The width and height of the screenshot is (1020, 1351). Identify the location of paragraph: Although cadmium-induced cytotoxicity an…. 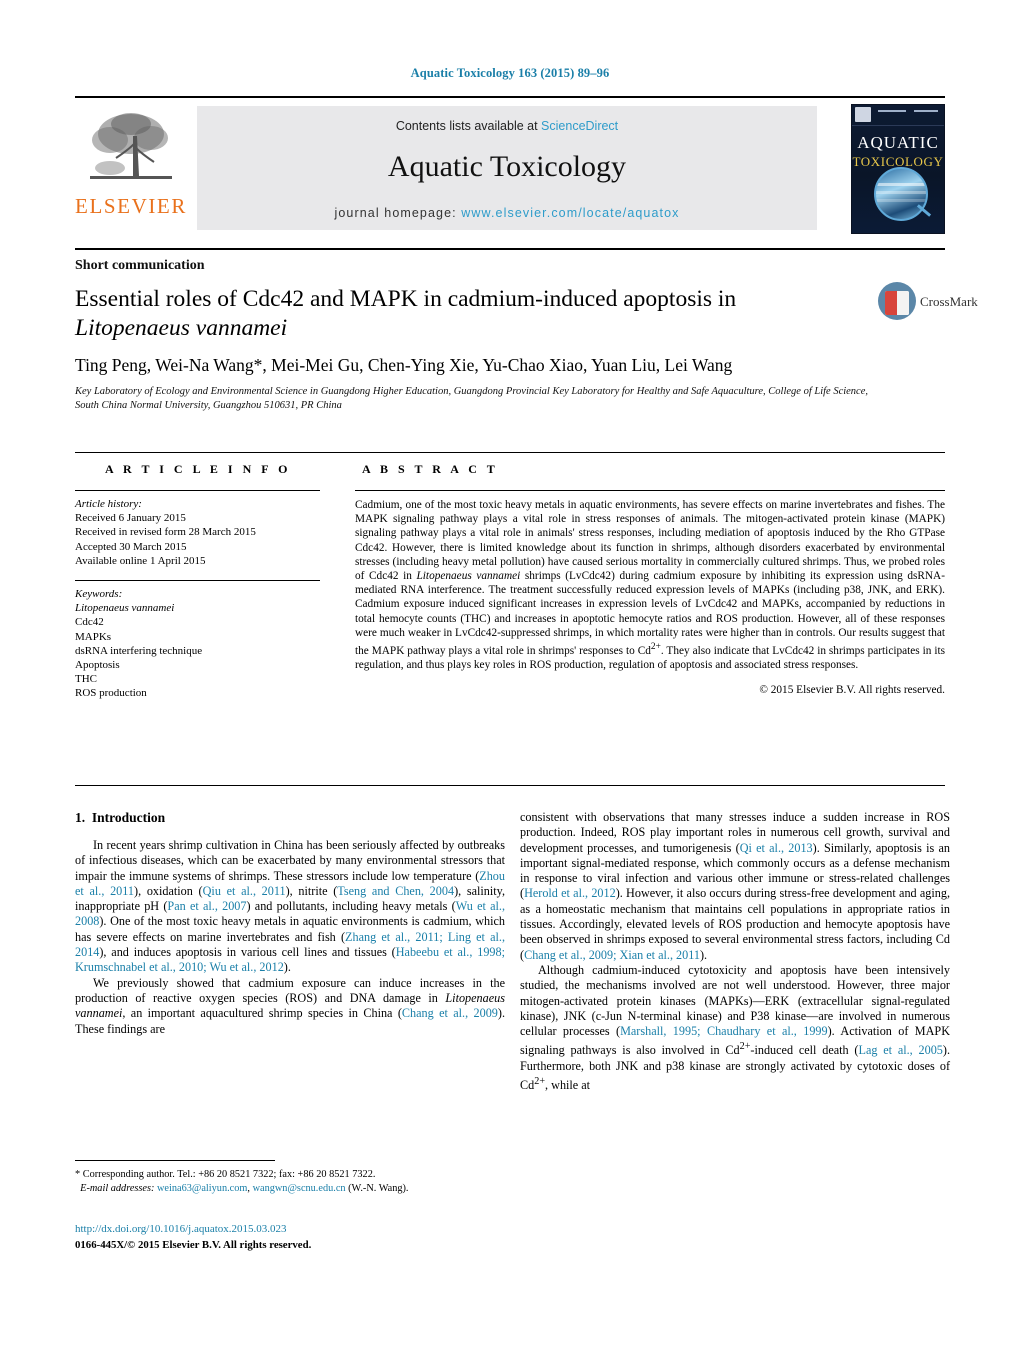
(735, 1028).